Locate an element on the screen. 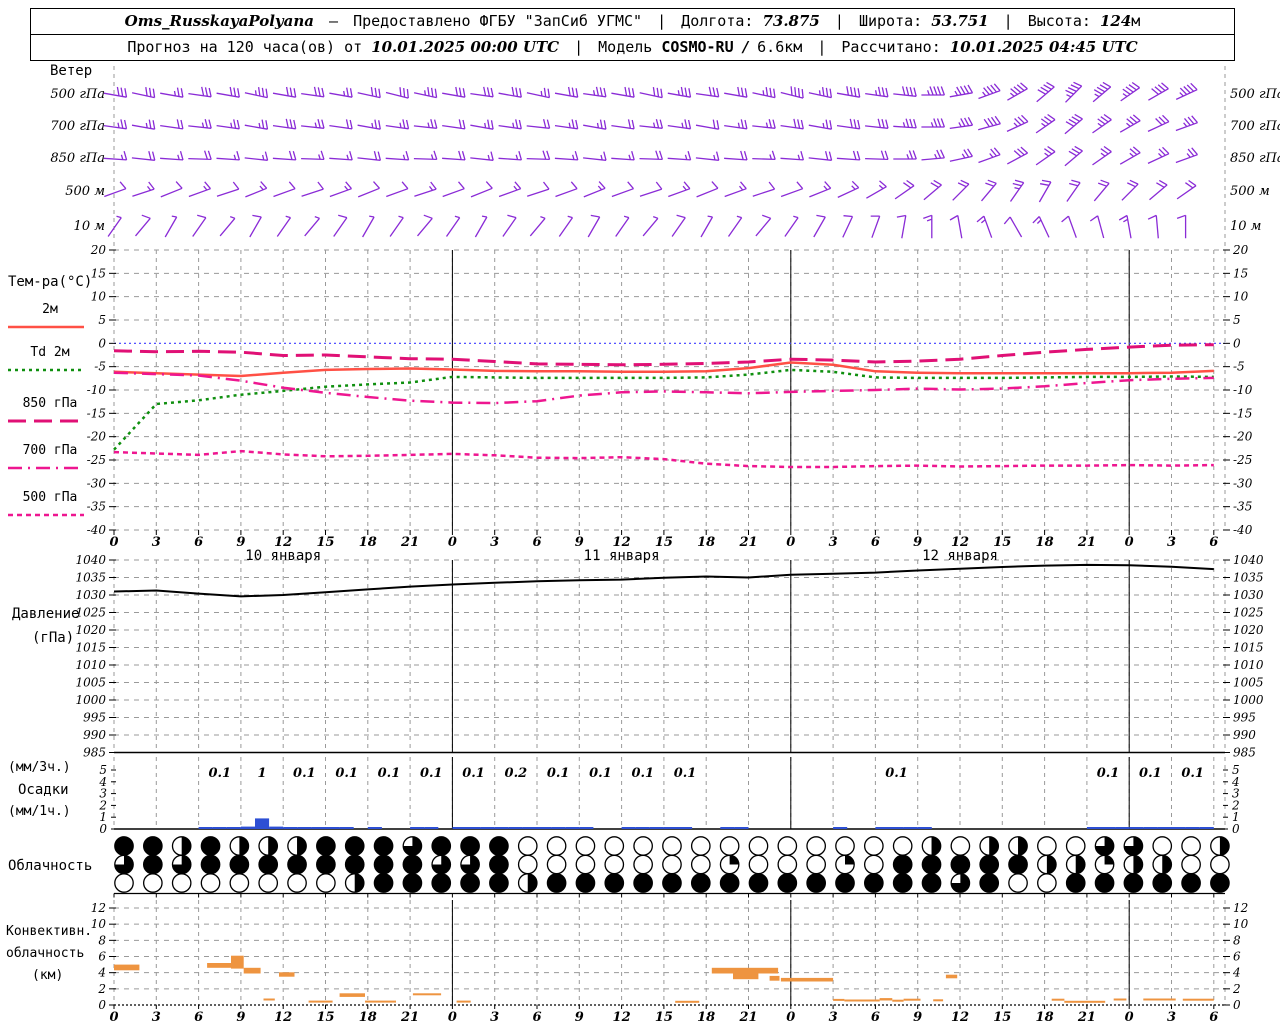 This screenshot has height=1024, width=1280. temp-ytick-left: -35 is located at coordinates (96, 507).